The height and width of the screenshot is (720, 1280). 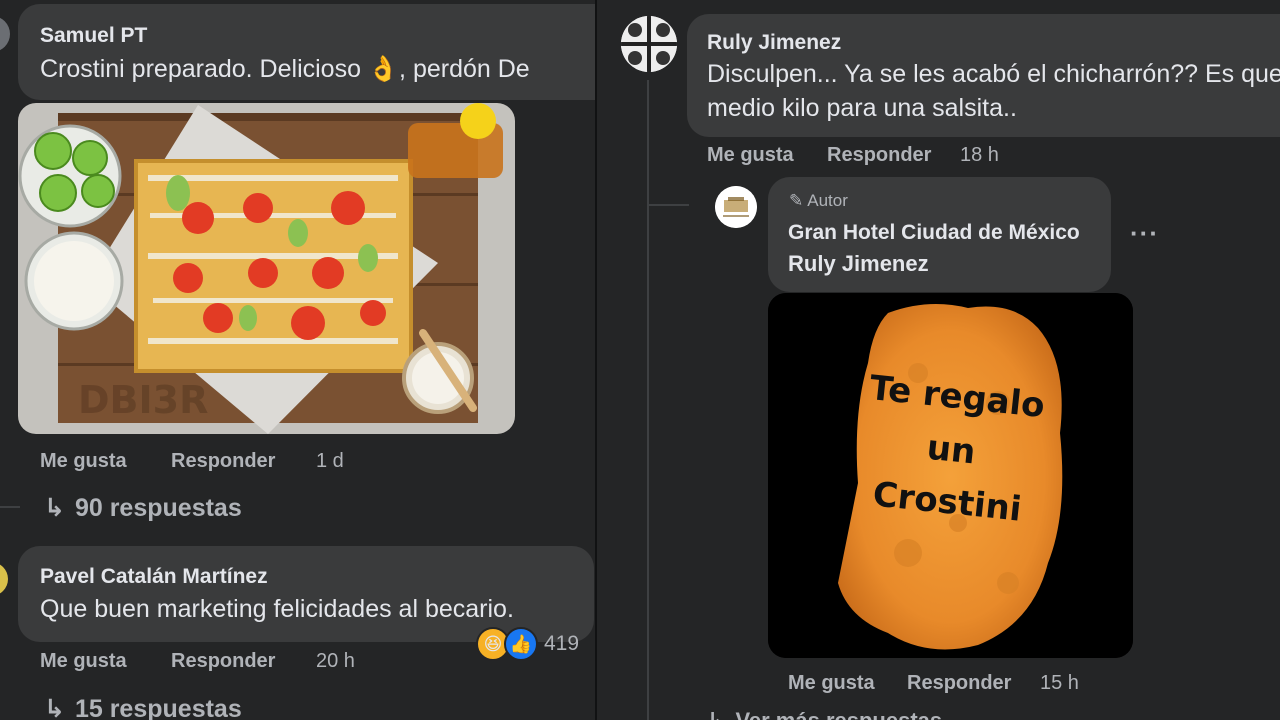 What do you see at coordinates (562, 643) in the screenshot?
I see `reaction-count: 419` at bounding box center [562, 643].